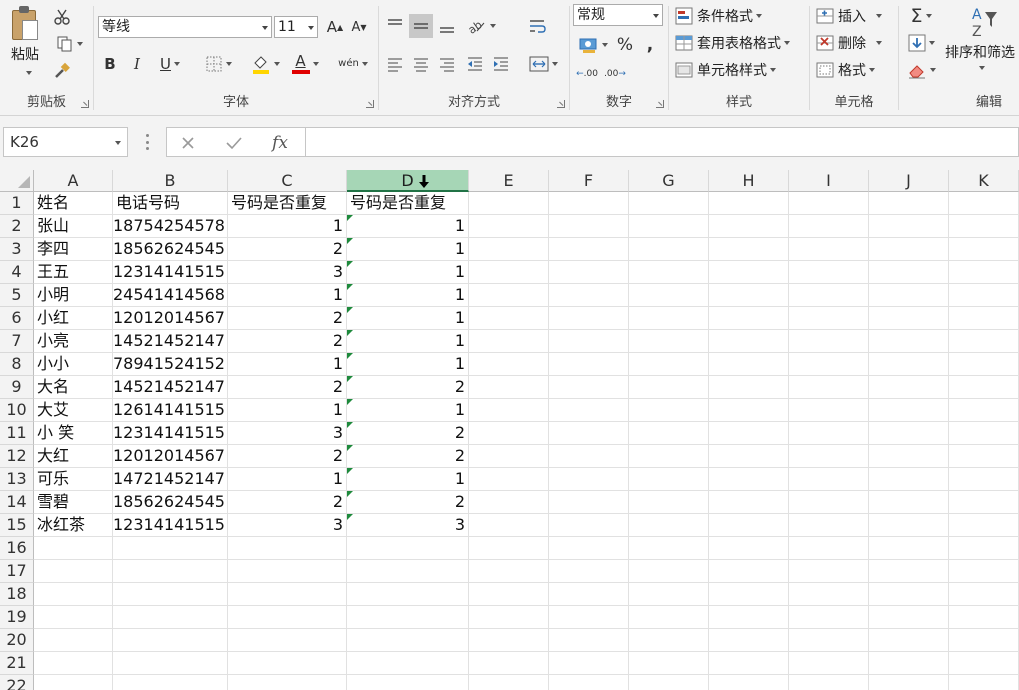 The image size is (1019, 690). What do you see at coordinates (69, 44) in the screenshot?
I see `copy-button` at bounding box center [69, 44].